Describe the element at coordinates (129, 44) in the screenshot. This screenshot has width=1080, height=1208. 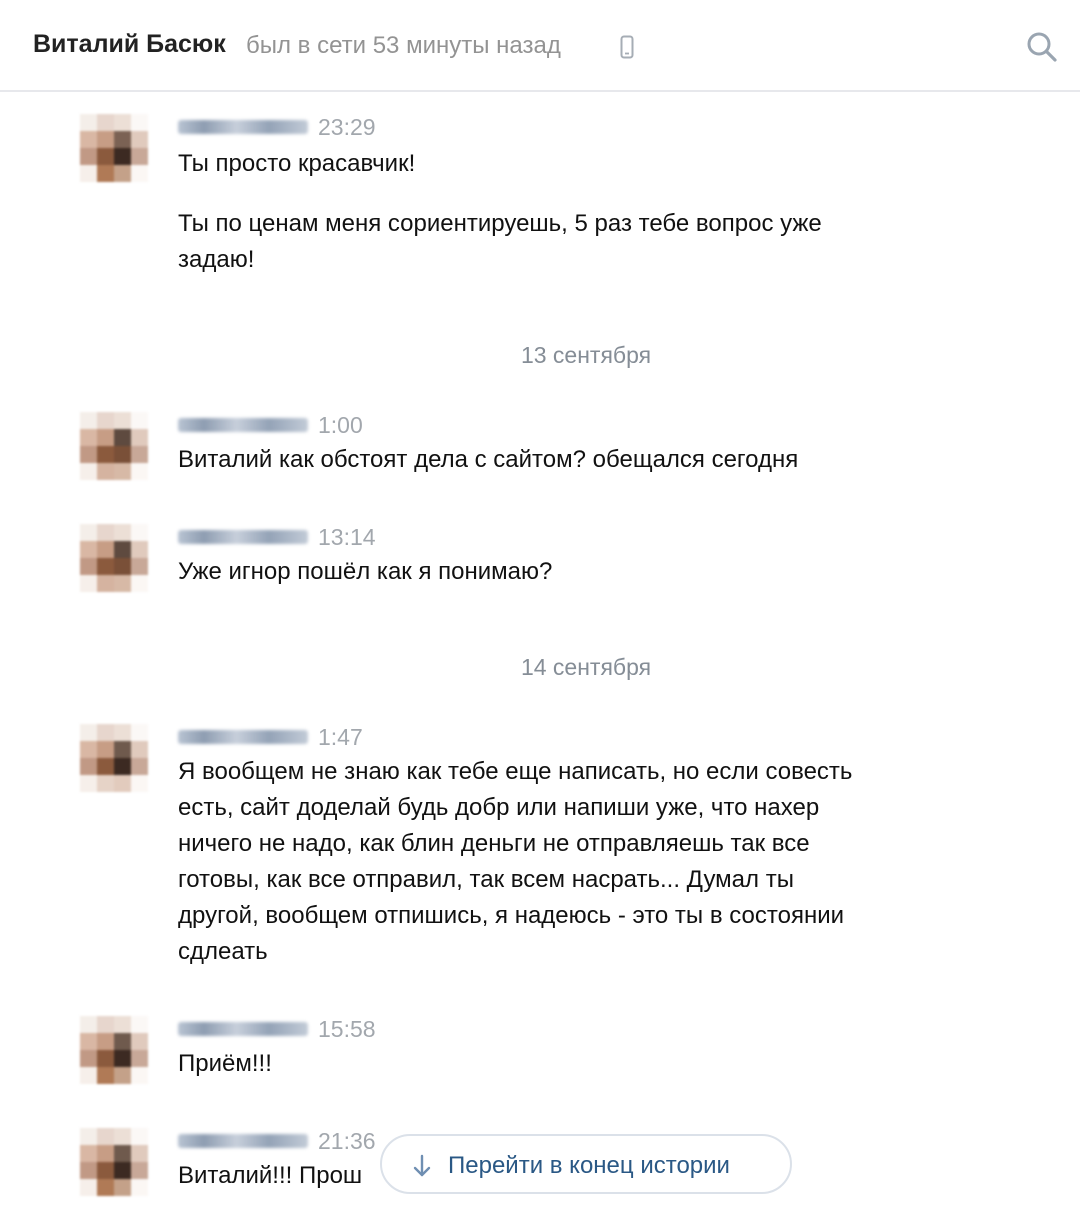
I see `contact-name: Виталий Басюк` at that location.